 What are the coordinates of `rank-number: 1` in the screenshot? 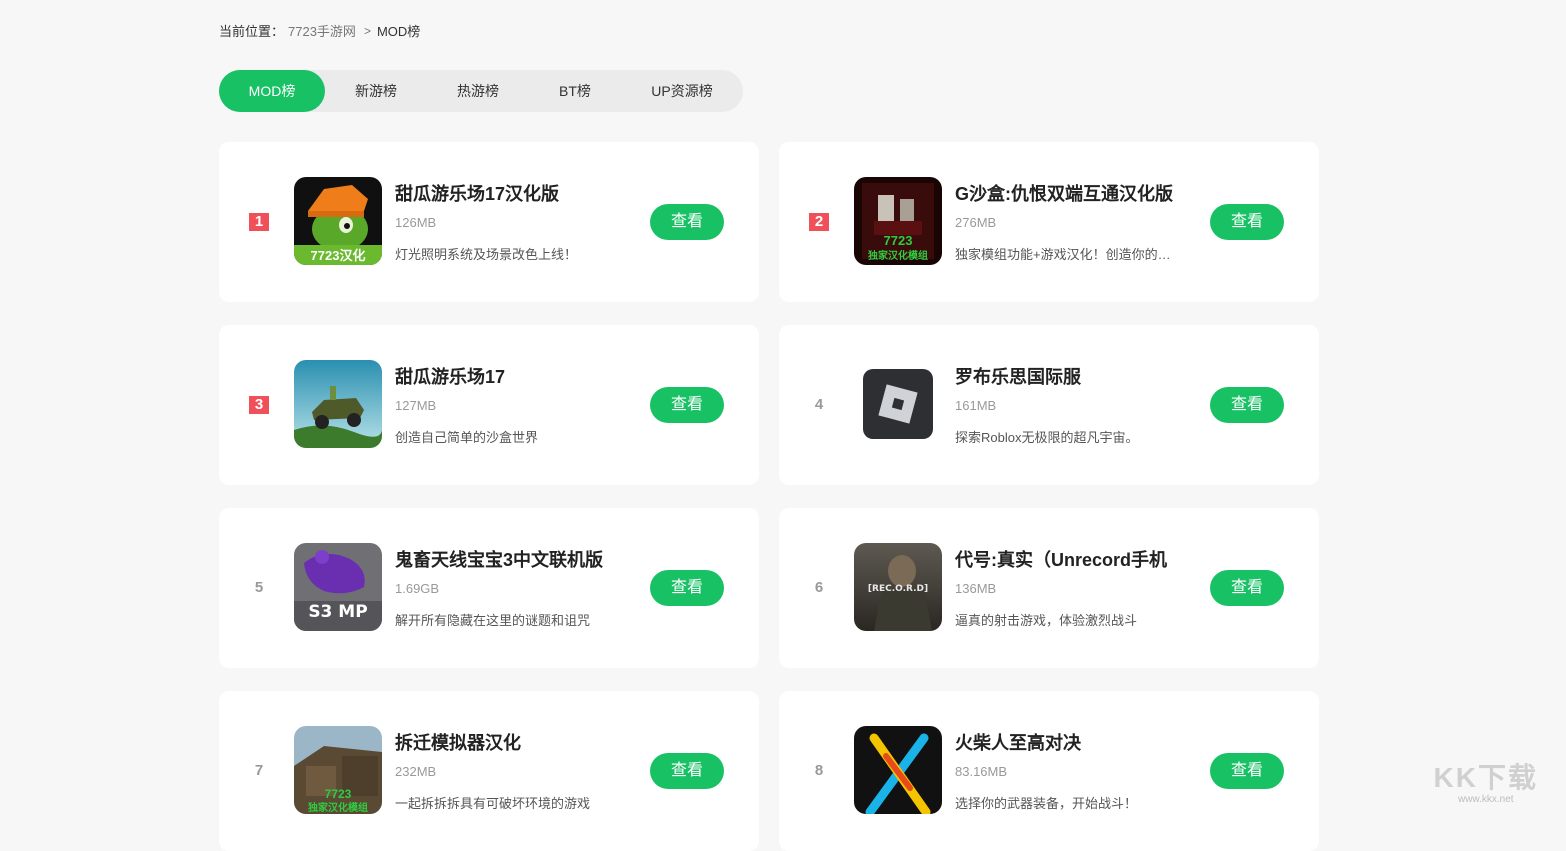 It's located at (259, 222).